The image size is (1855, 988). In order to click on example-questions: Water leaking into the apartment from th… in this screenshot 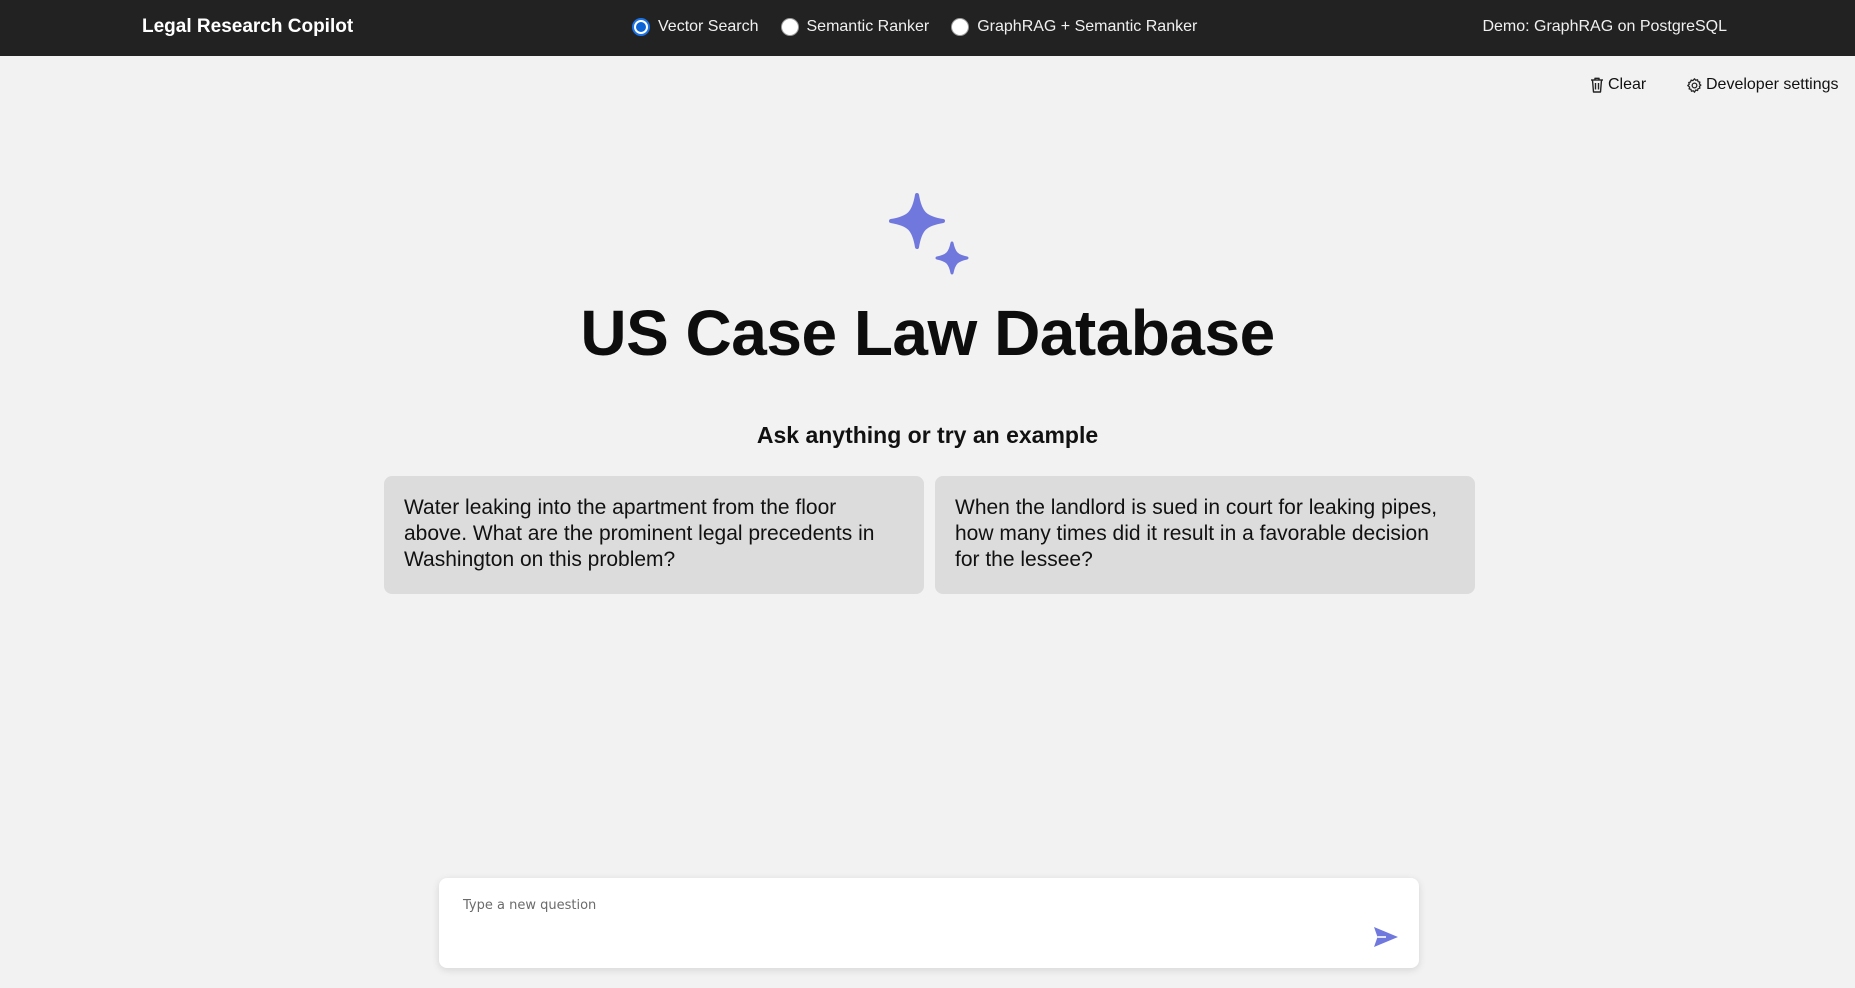, I will do `click(929, 535)`.